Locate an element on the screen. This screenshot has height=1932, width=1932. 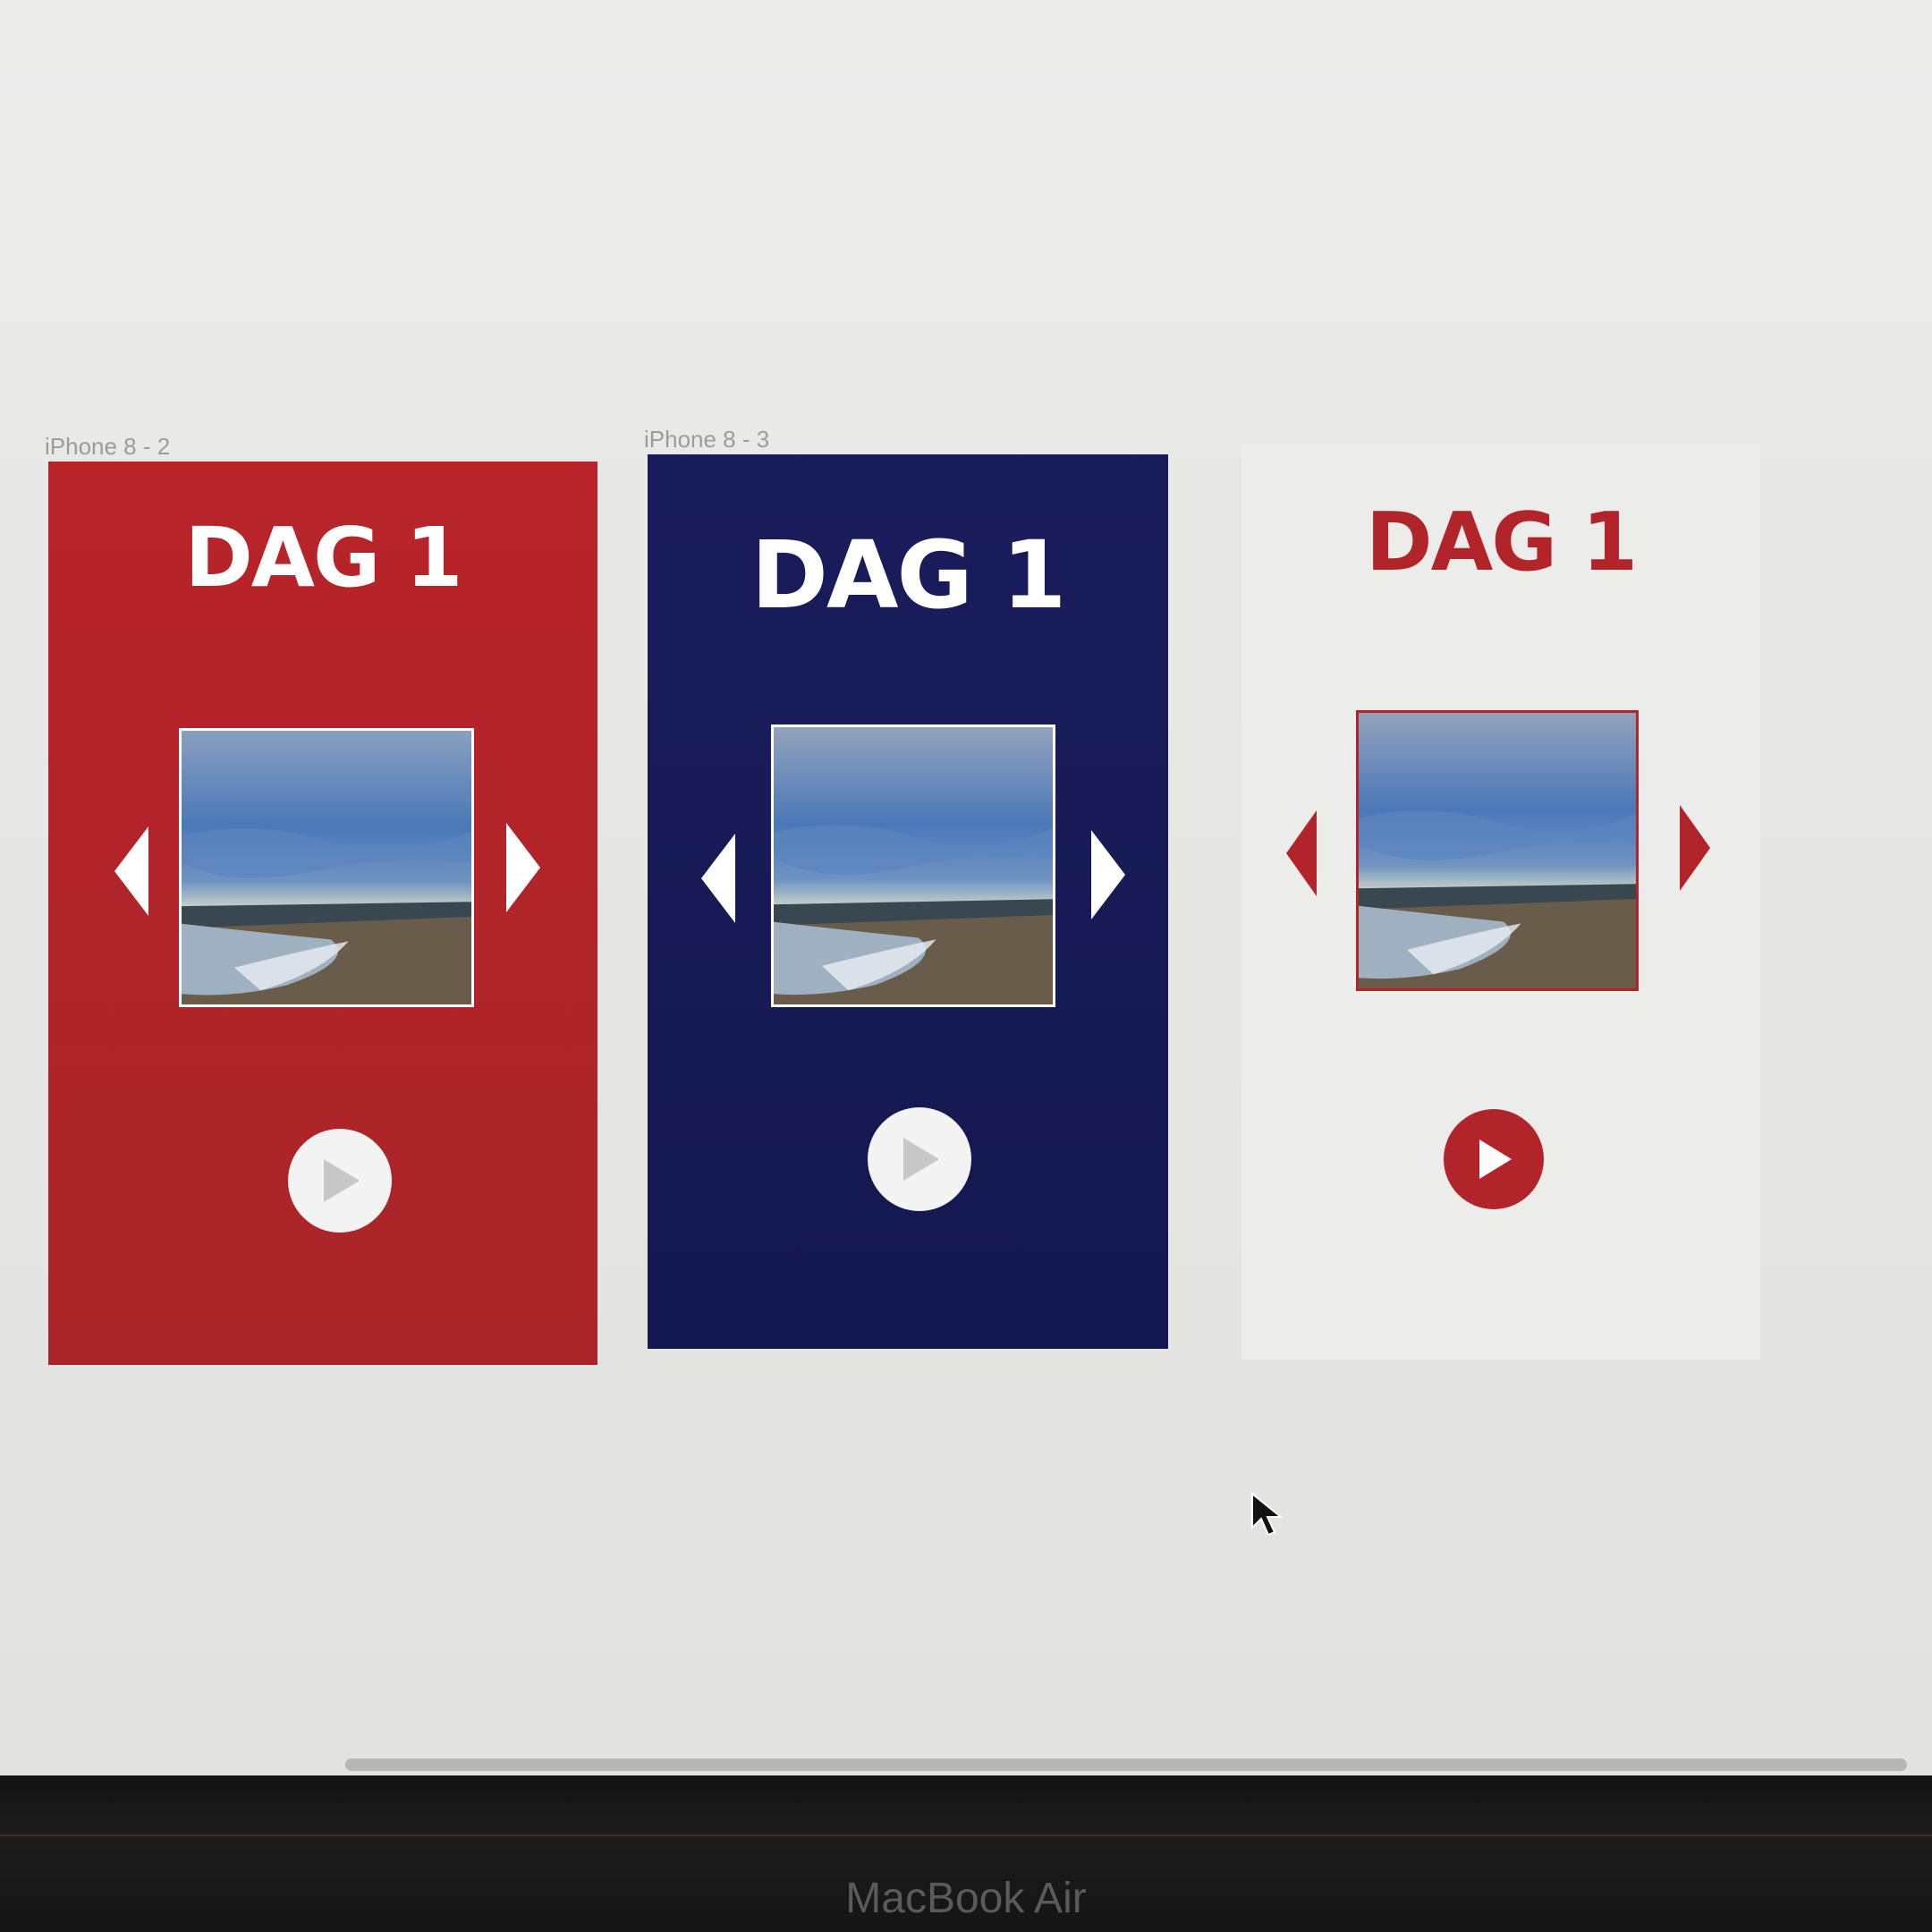
artboard-label-iphone-8-3: iPhone 8 - 3 is located at coordinates (706, 439).